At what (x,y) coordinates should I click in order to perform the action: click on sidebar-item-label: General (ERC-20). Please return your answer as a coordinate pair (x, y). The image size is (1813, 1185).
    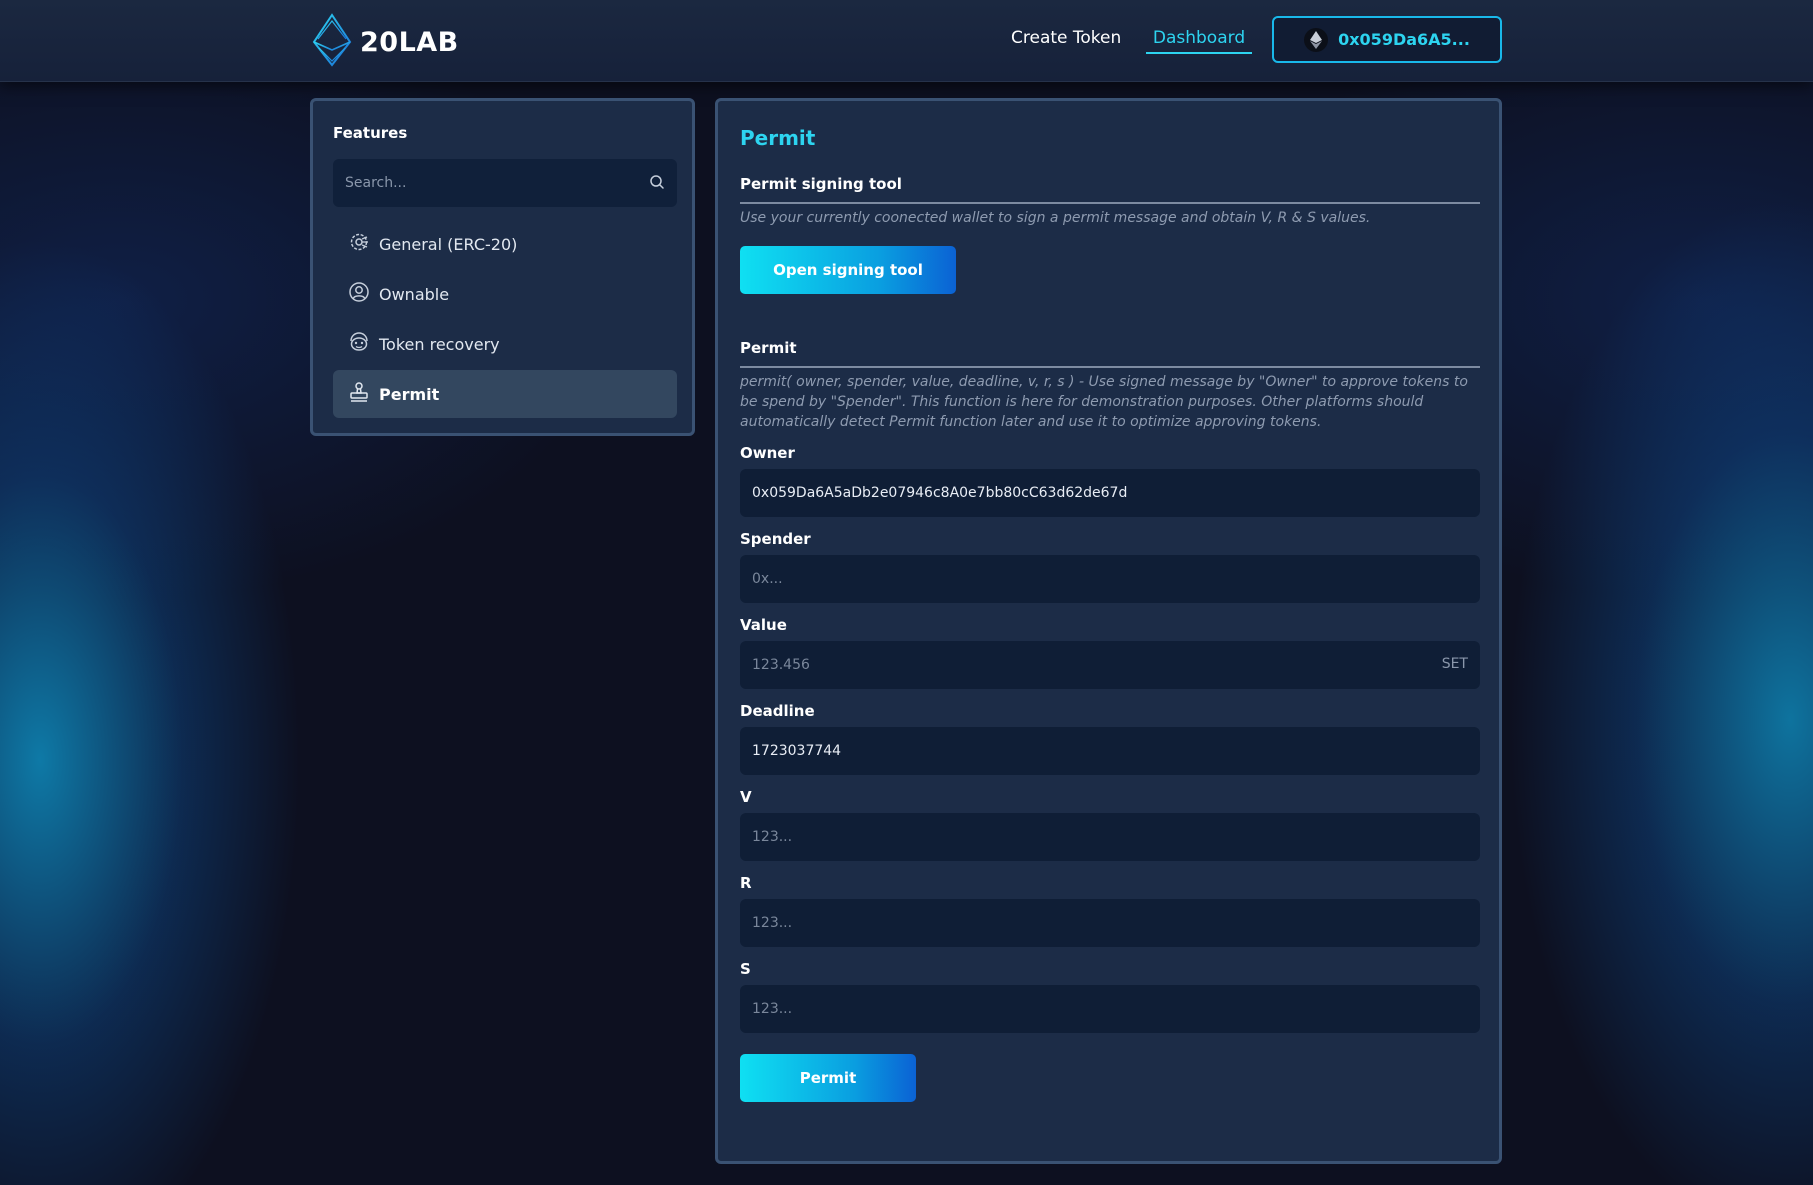
    Looking at the image, I should click on (448, 244).